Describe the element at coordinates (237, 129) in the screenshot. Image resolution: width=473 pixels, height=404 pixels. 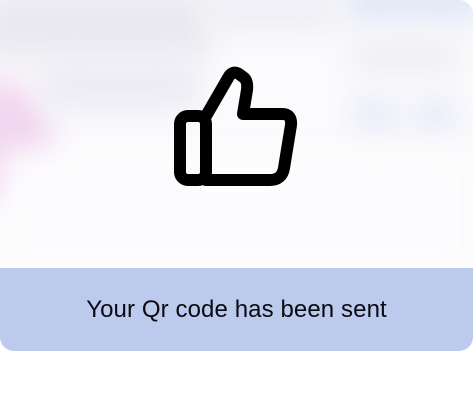
I see `thumbs-up-icon` at that location.